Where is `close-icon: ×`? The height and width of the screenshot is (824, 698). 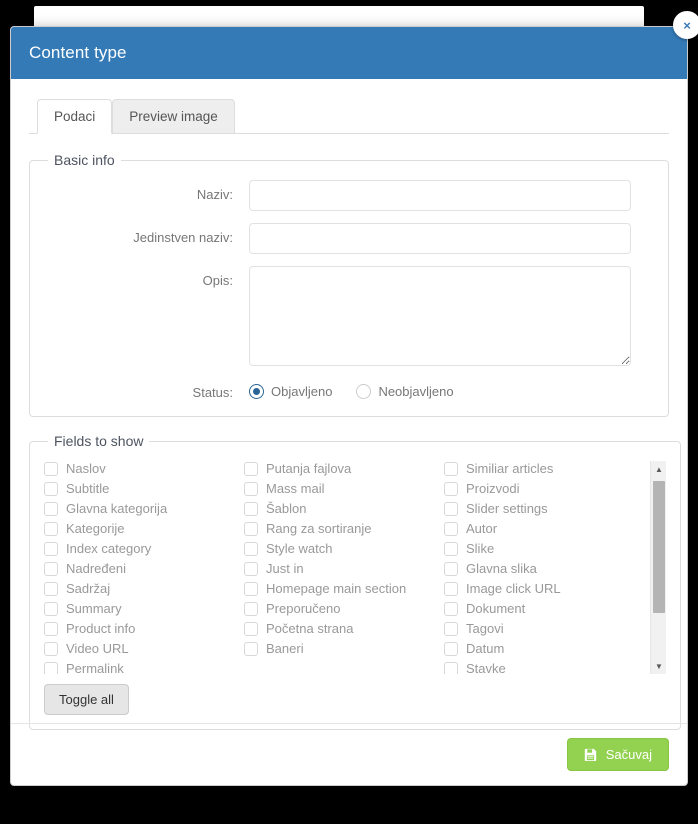
close-icon: × is located at coordinates (685, 25).